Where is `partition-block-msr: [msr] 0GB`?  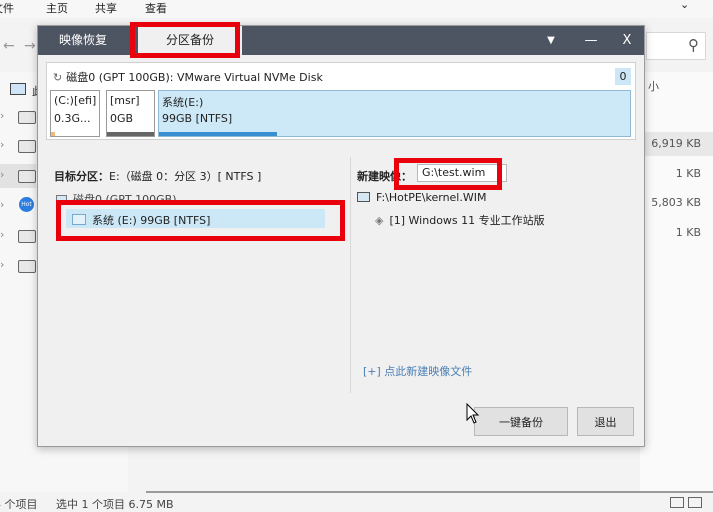 partition-block-msr: [msr] 0GB is located at coordinates (130, 113).